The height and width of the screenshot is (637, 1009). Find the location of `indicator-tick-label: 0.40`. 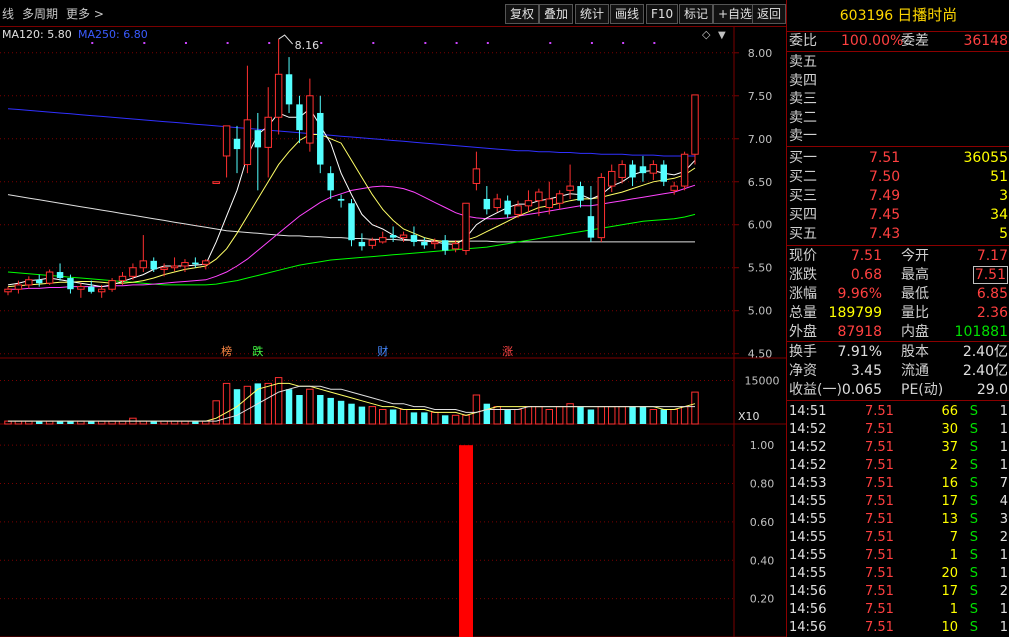

indicator-tick-label: 0.40 is located at coordinates (762, 560).